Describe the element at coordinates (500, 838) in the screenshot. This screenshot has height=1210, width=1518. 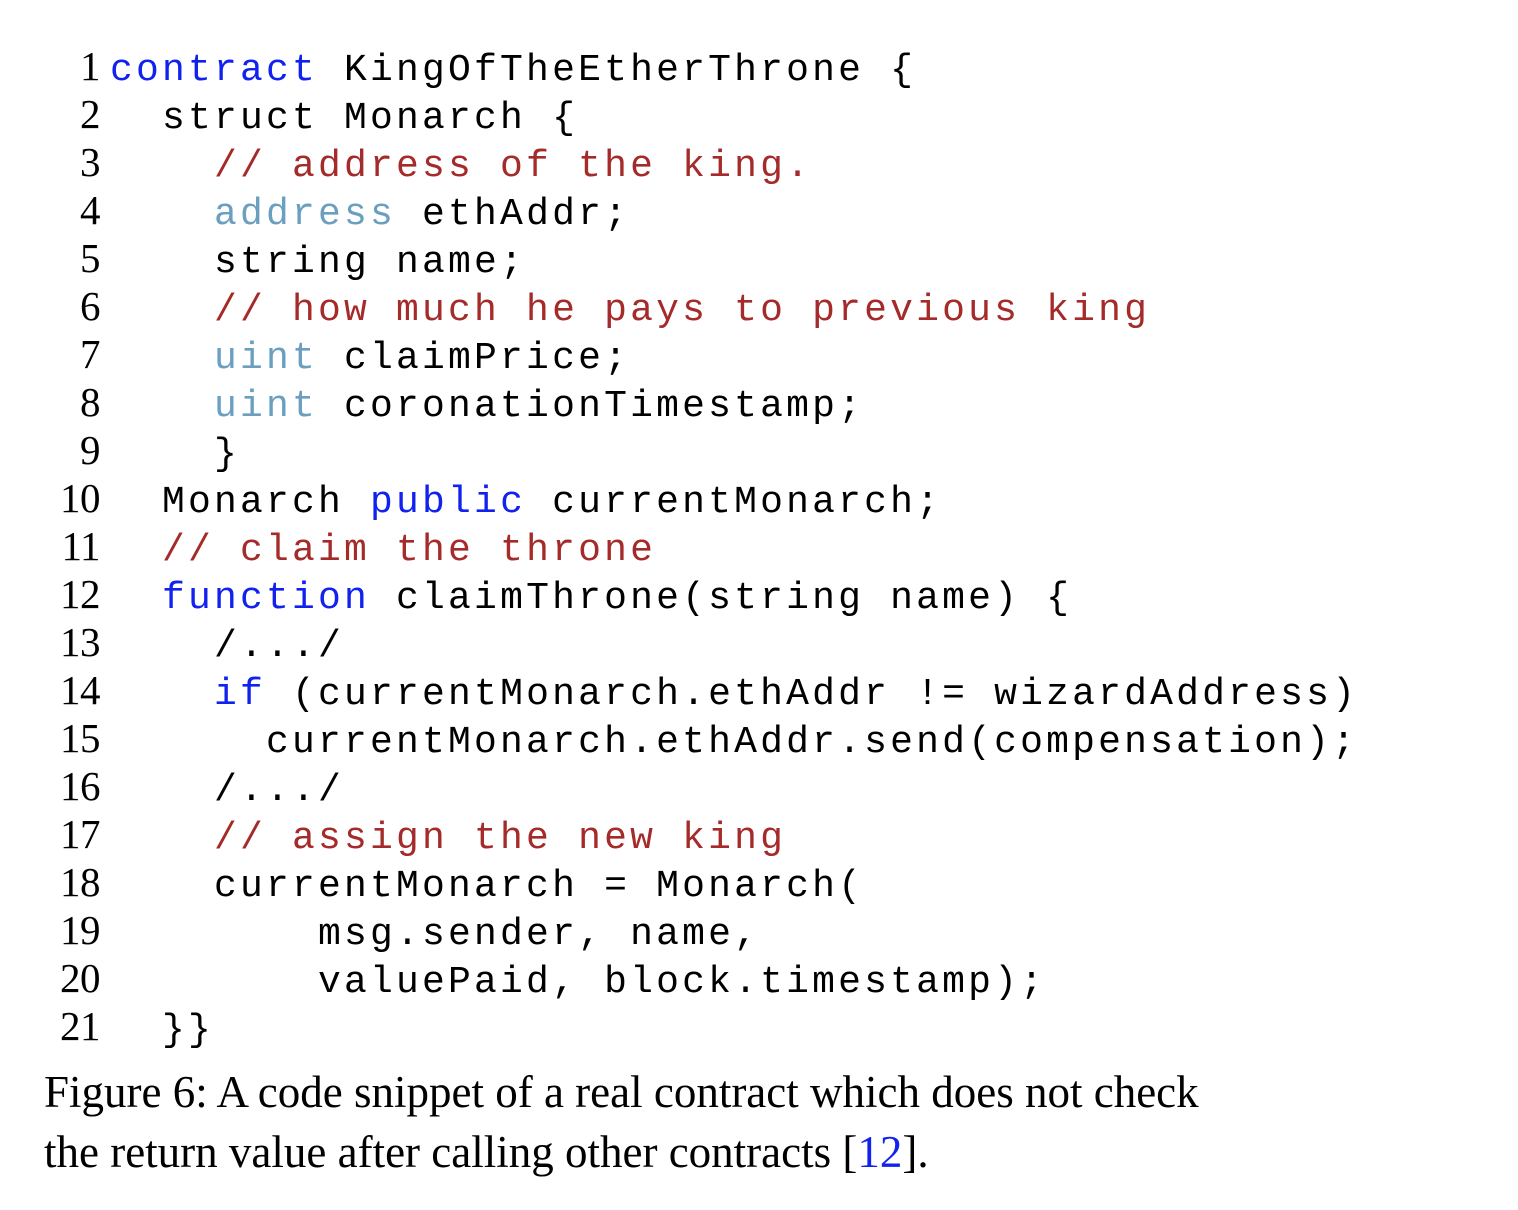
I see `code-token-cmt: // assign the new king` at that location.